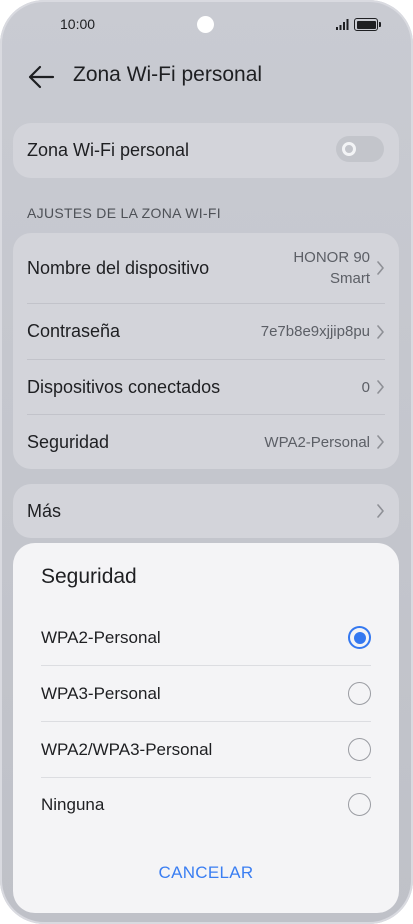 Image resolution: width=413 pixels, height=924 pixels. I want to click on option-label: Ninguna, so click(73, 804).